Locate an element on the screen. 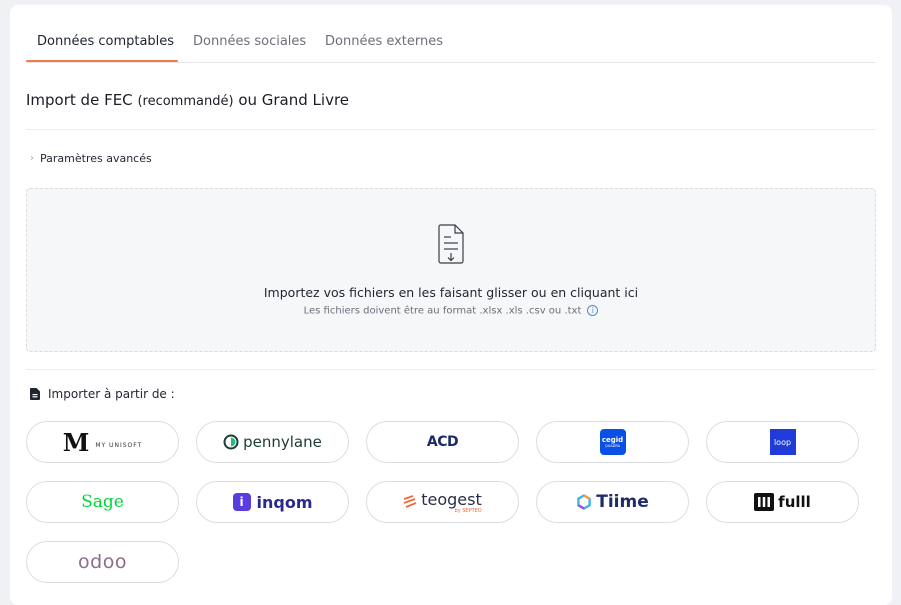 The height and width of the screenshot is (605, 901). cegid-logo-subtext: QUADRA is located at coordinates (612, 445).